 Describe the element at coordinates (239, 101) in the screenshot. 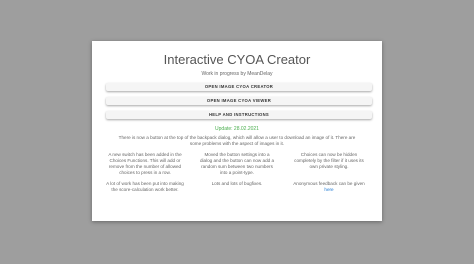

I see `open-viewer-button: Open Image CYOA Viewer` at that location.